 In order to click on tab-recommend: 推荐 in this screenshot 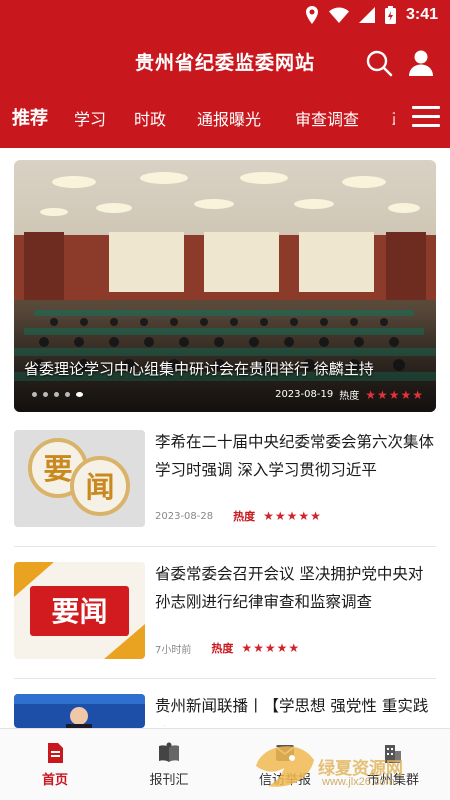, I will do `click(30, 117)`.